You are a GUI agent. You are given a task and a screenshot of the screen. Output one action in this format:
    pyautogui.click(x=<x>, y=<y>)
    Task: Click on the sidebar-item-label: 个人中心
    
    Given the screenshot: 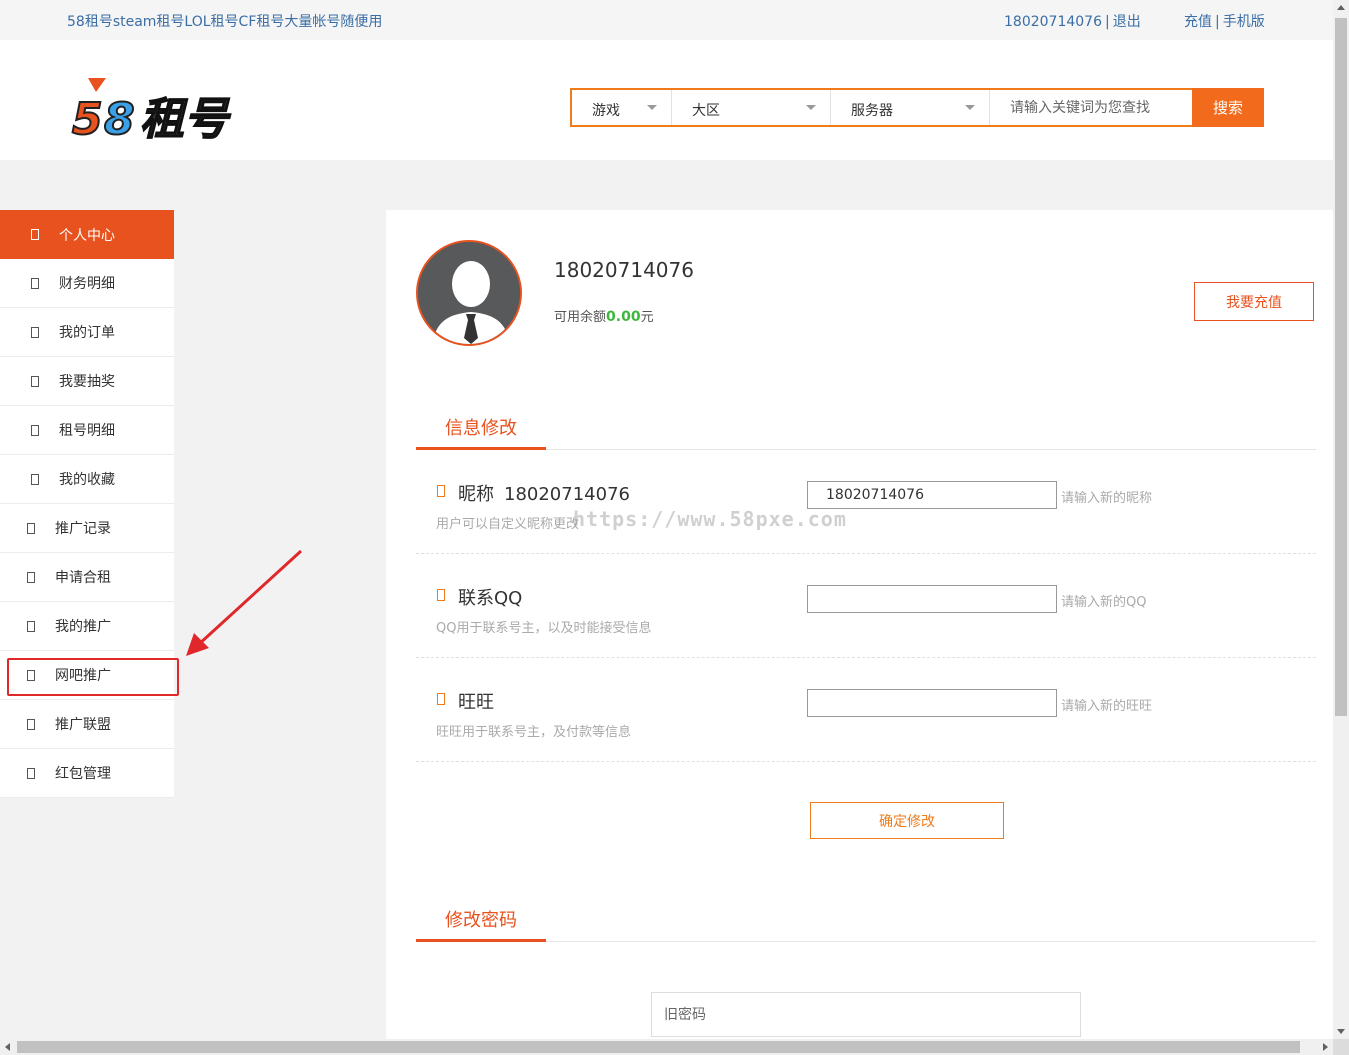 What is the action you would take?
    pyautogui.click(x=87, y=235)
    